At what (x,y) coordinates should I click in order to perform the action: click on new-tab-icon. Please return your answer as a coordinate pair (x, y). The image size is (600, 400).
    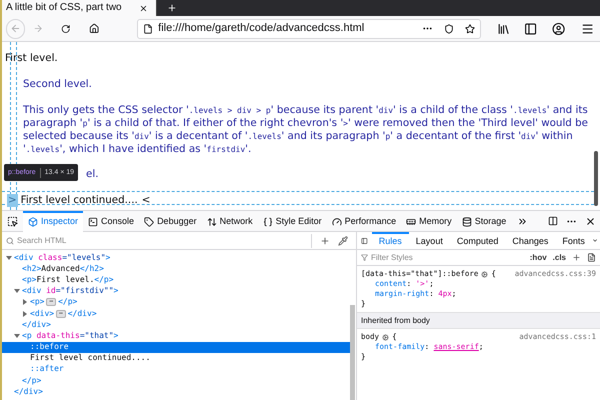
    Looking at the image, I should click on (172, 8).